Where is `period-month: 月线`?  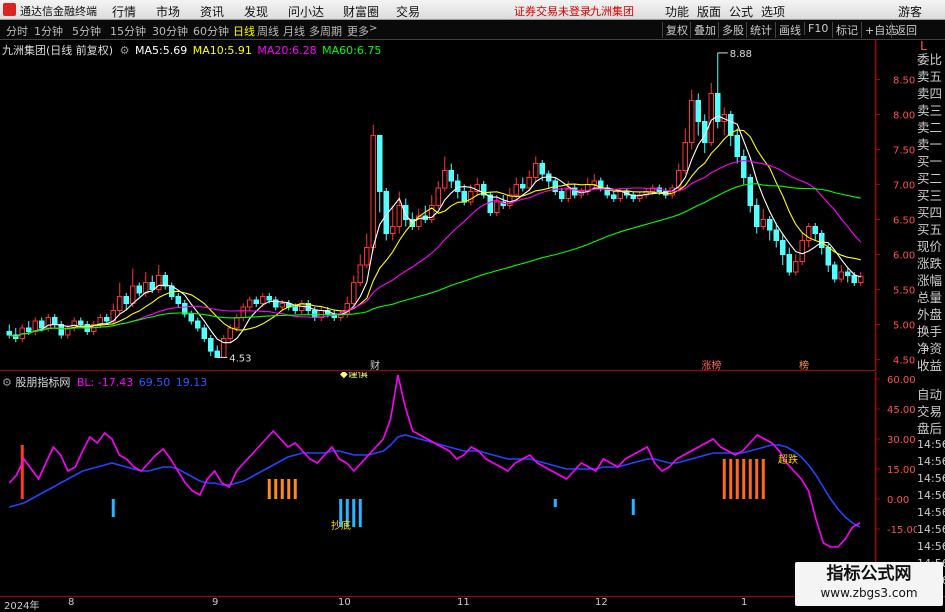 period-month: 月线 is located at coordinates (294, 31).